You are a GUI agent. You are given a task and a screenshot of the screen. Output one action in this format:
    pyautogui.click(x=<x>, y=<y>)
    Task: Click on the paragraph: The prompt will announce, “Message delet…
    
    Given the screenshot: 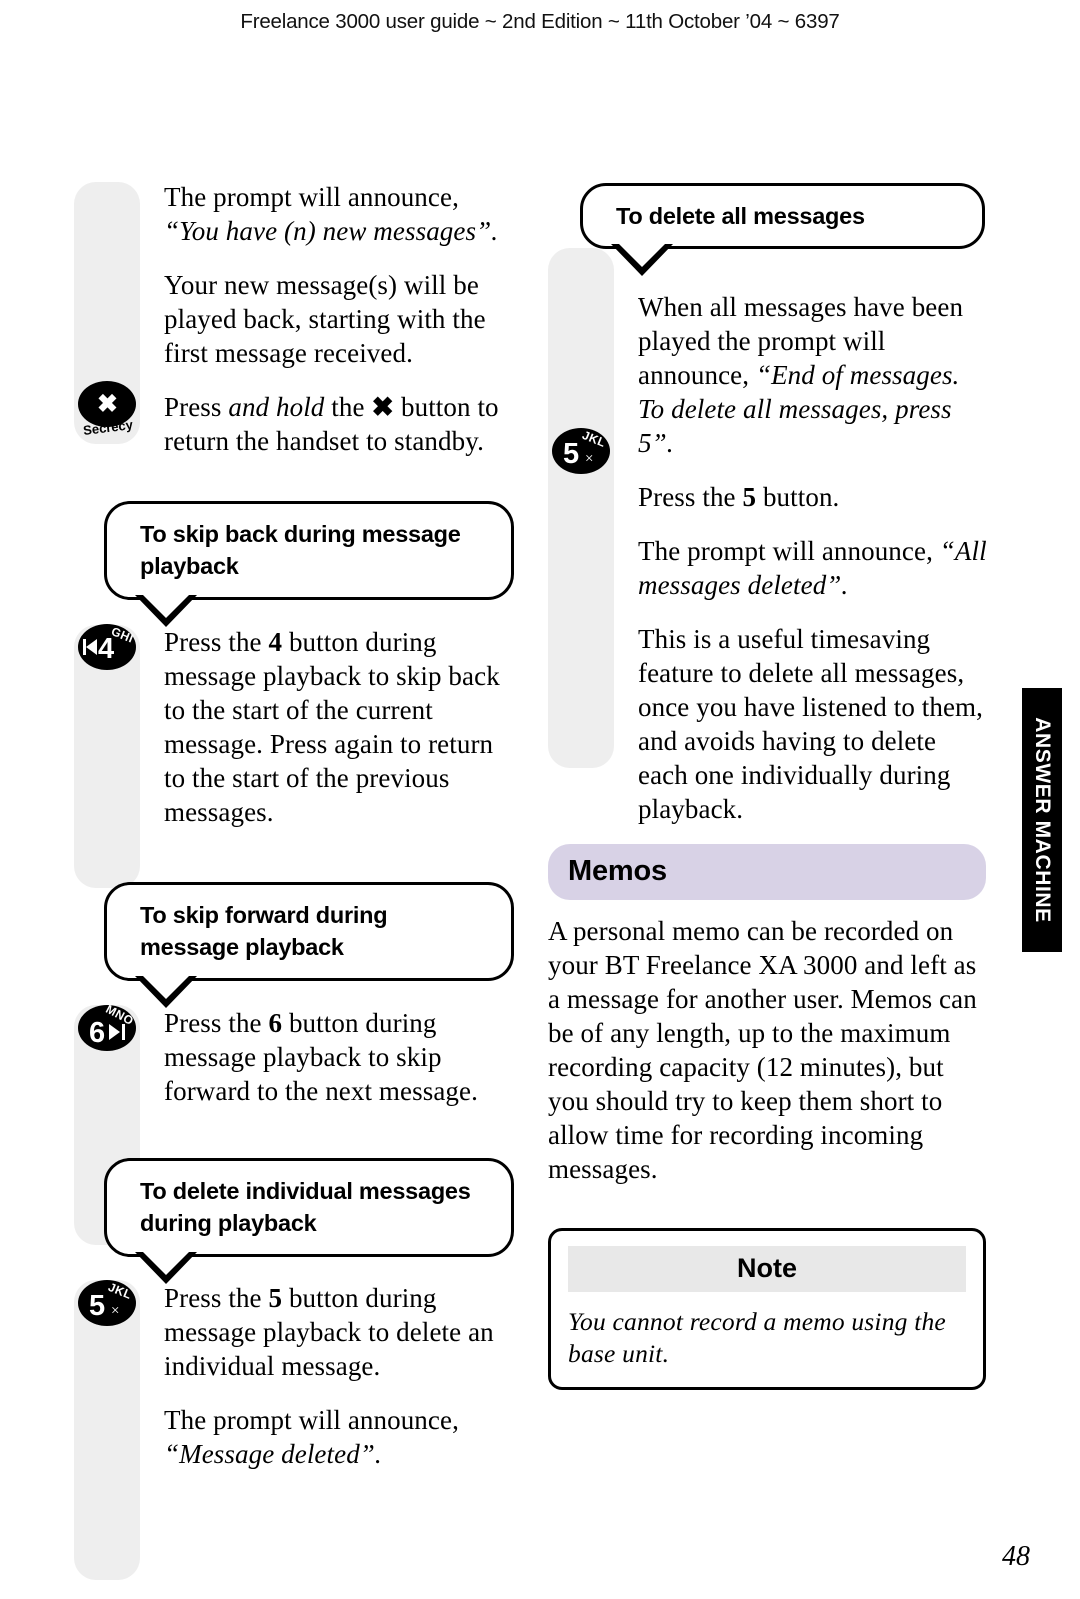 What is the action you would take?
    pyautogui.click(x=340, y=1437)
    